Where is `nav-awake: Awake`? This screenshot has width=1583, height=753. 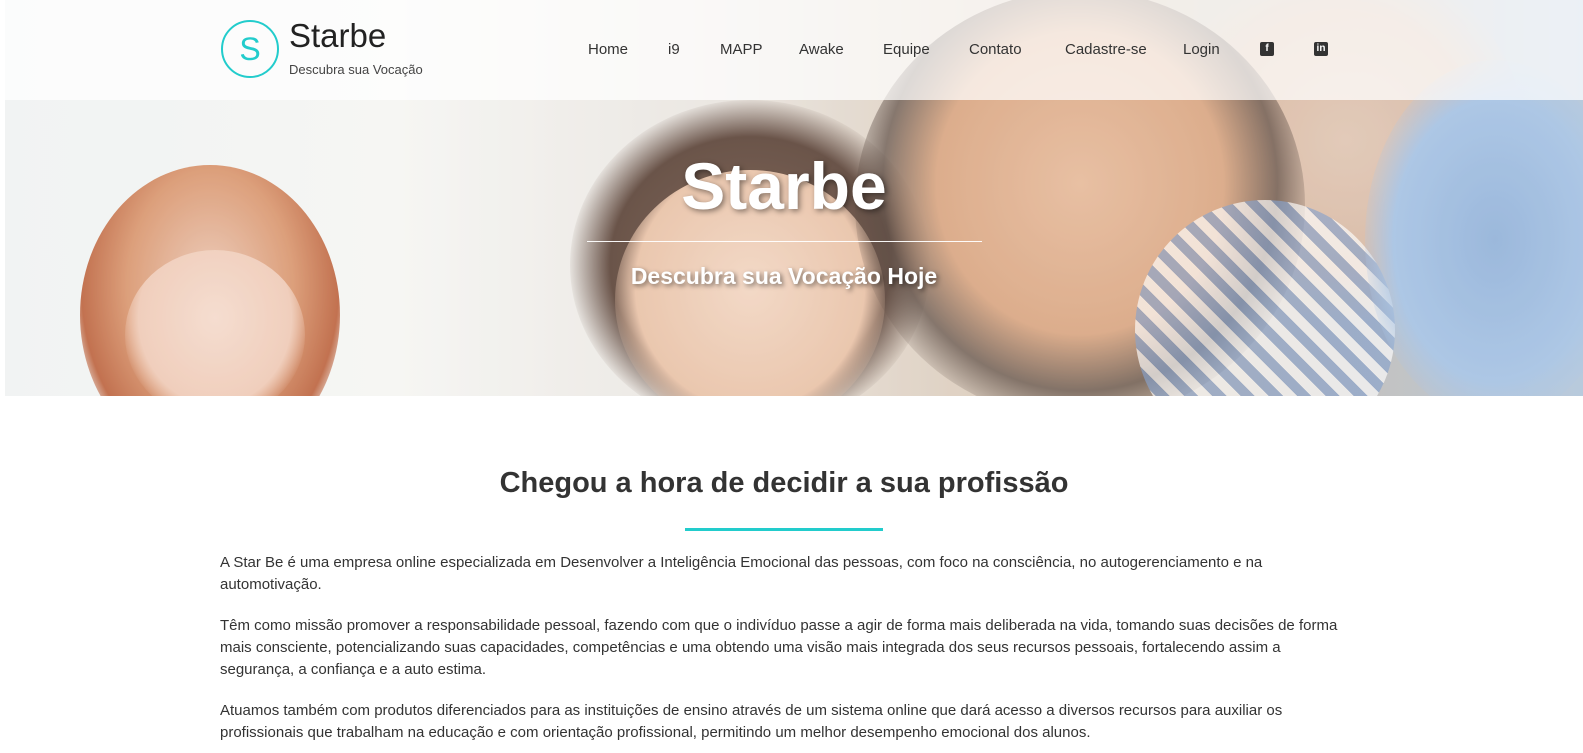 nav-awake: Awake is located at coordinates (821, 50).